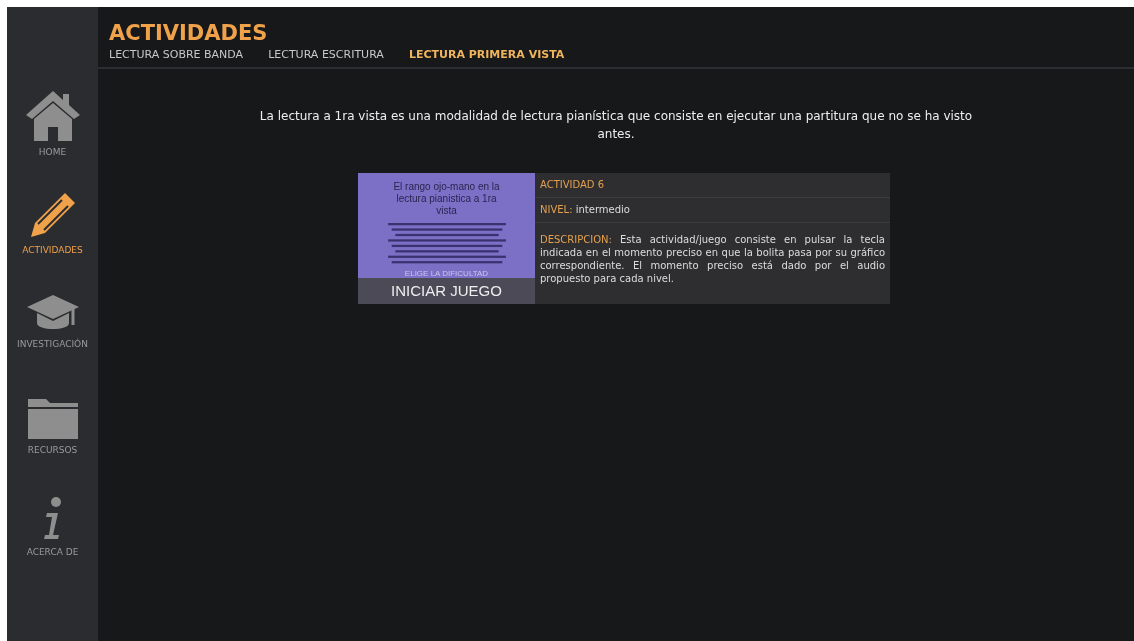 This screenshot has width=1134, height=641. I want to click on level-label: NIVEL:, so click(556, 209).